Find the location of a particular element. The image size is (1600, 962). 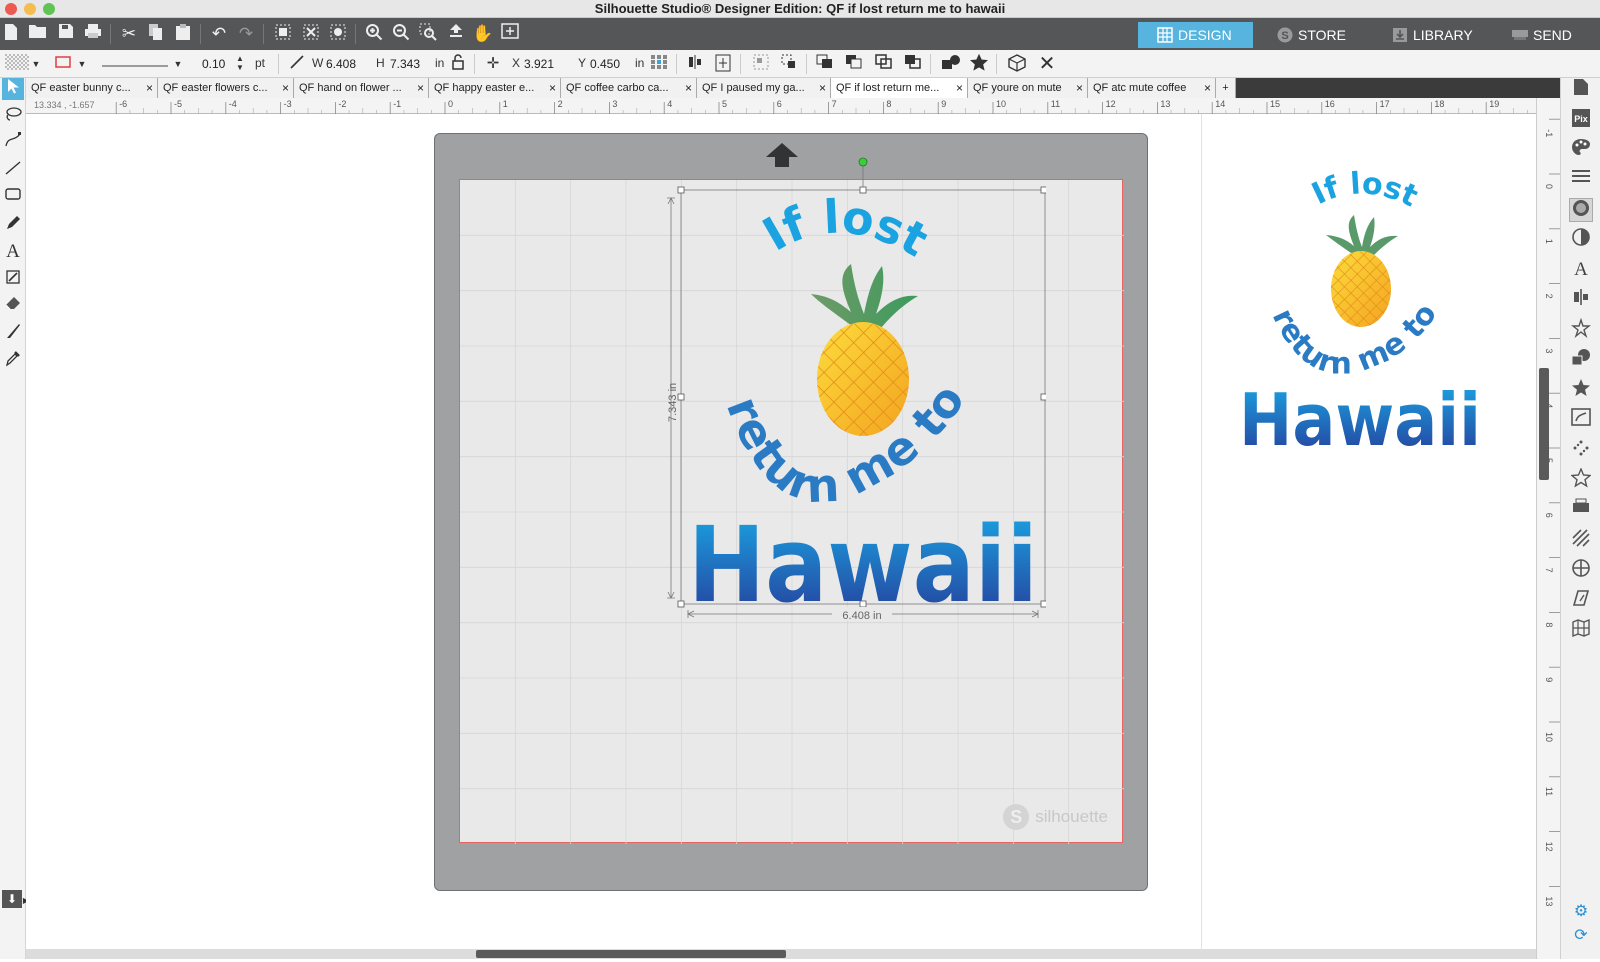

copy-icon is located at coordinates (156, 34).